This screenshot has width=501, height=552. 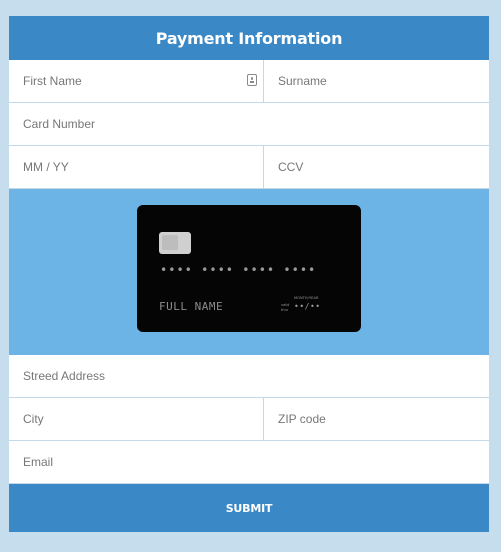 I want to click on first-name-field, so click(x=136, y=81).